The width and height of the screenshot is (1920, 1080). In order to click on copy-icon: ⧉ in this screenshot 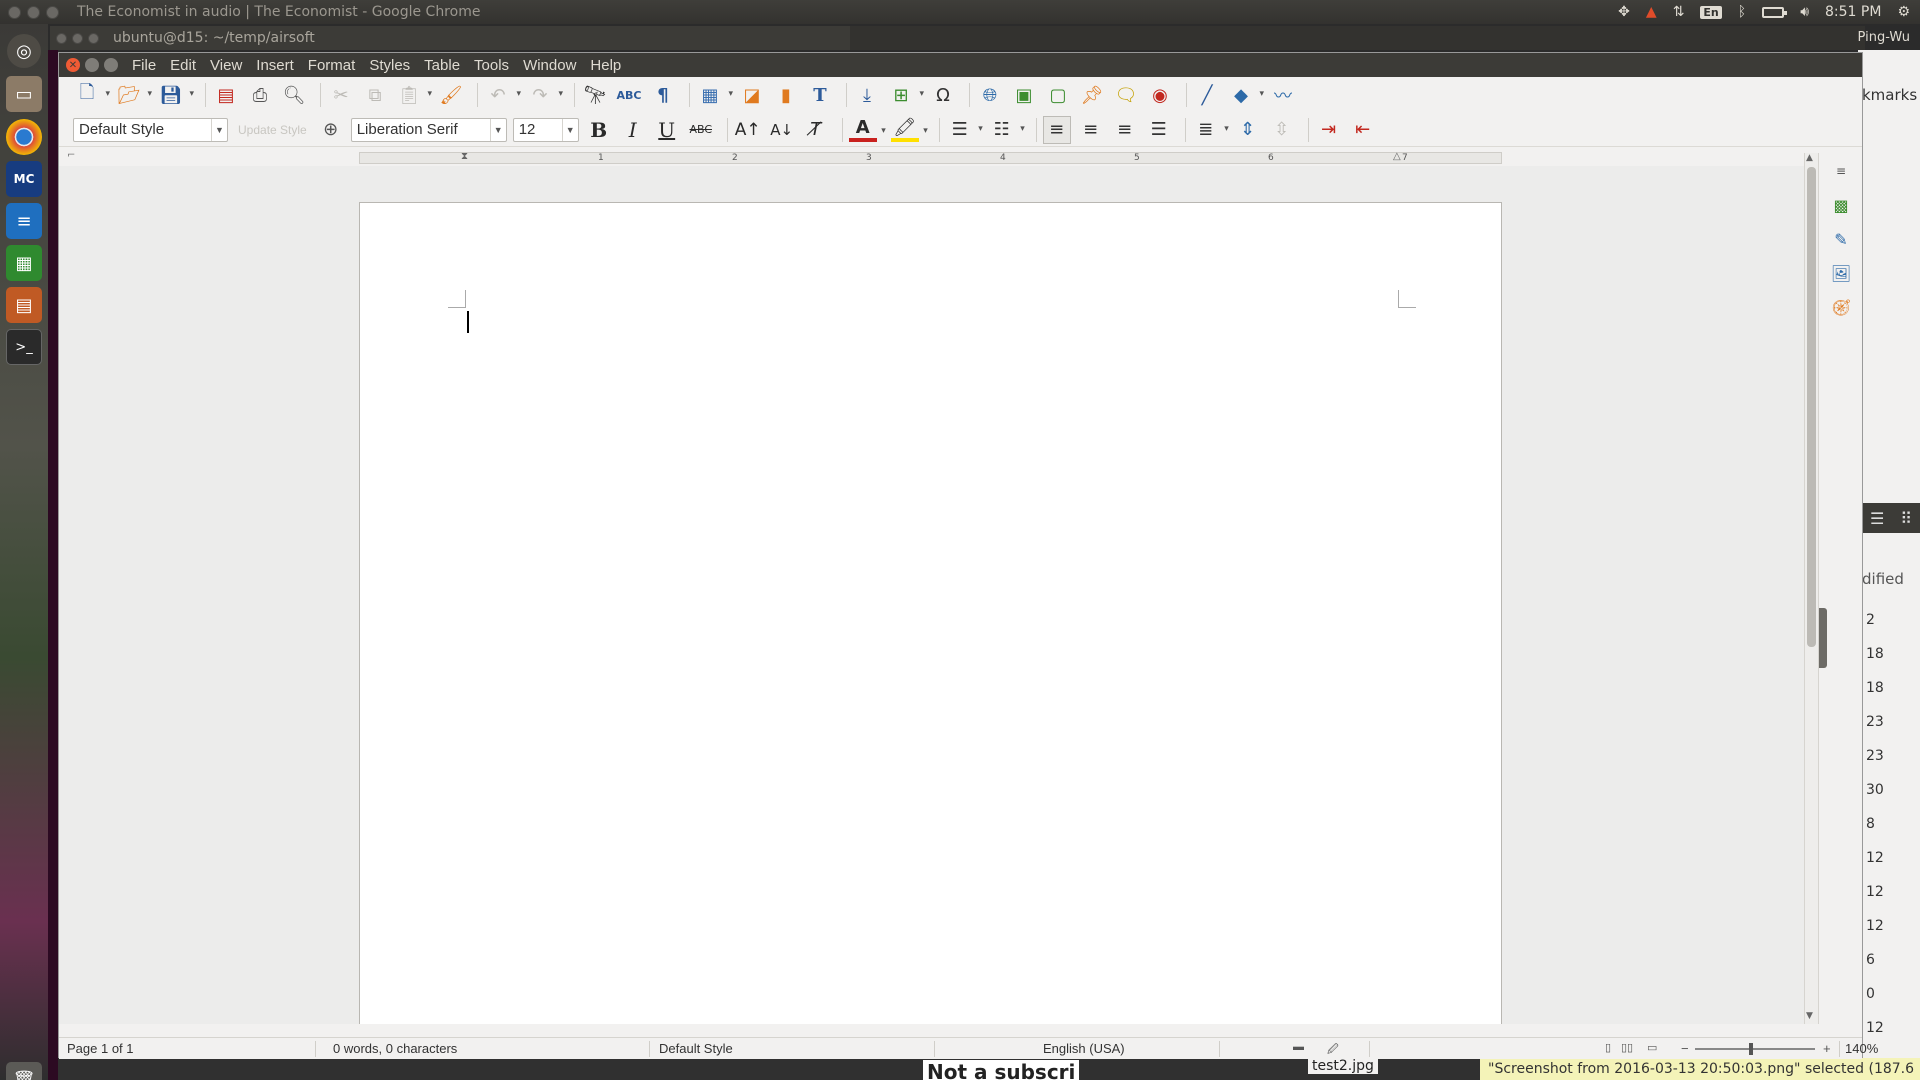, I will do `click(375, 95)`.